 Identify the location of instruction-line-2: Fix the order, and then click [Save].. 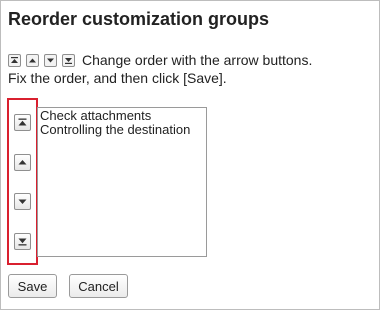
(117, 78).